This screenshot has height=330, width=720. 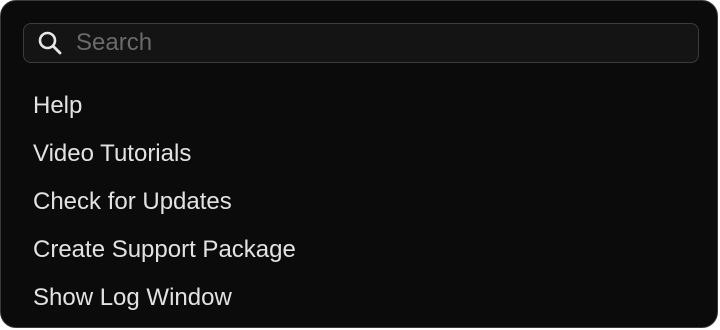 I want to click on search-field, so click(x=361, y=43).